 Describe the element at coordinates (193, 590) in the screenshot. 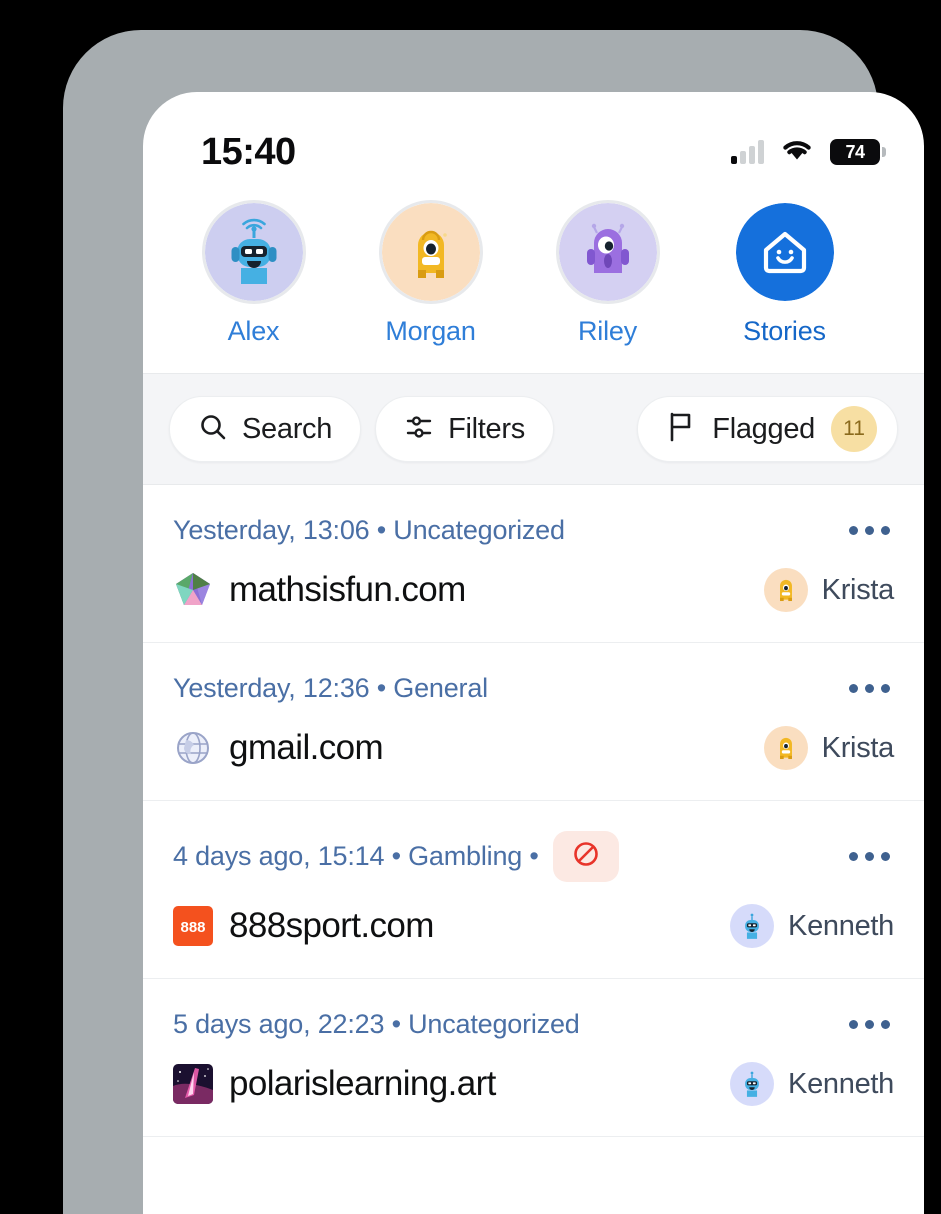

I see `mathsisfun-favicon` at that location.